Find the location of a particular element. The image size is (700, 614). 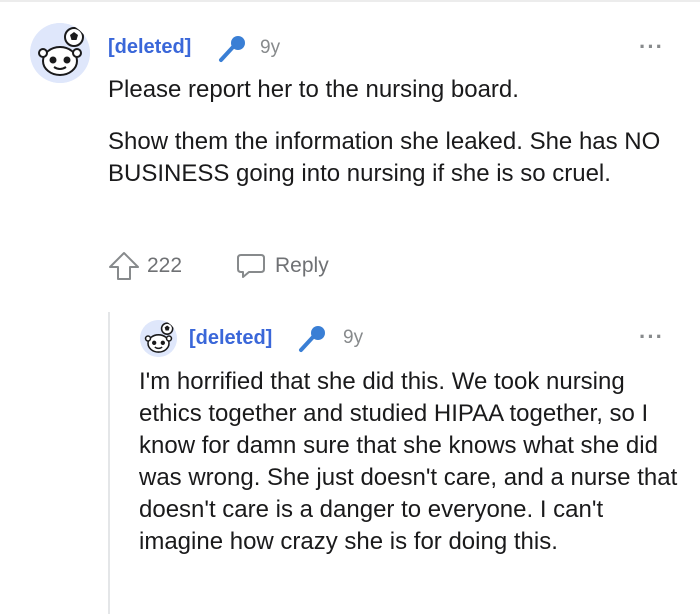

thread-line is located at coordinates (109, 463).